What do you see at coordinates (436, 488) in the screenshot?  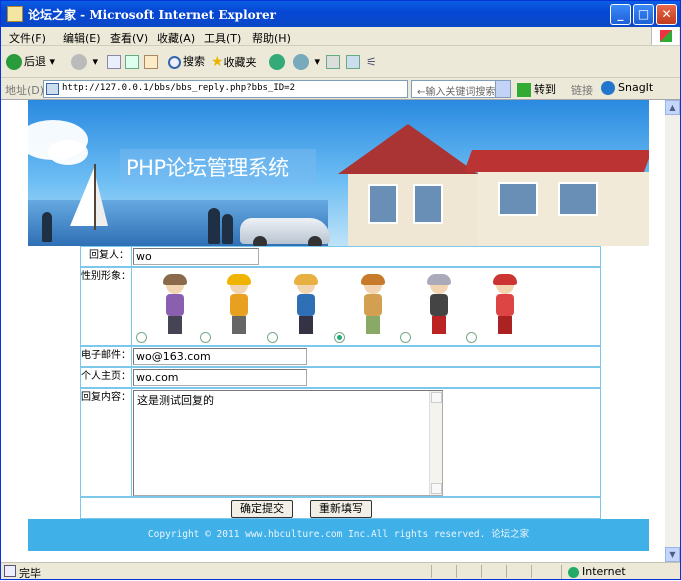 I see `scroll-down-icon` at bounding box center [436, 488].